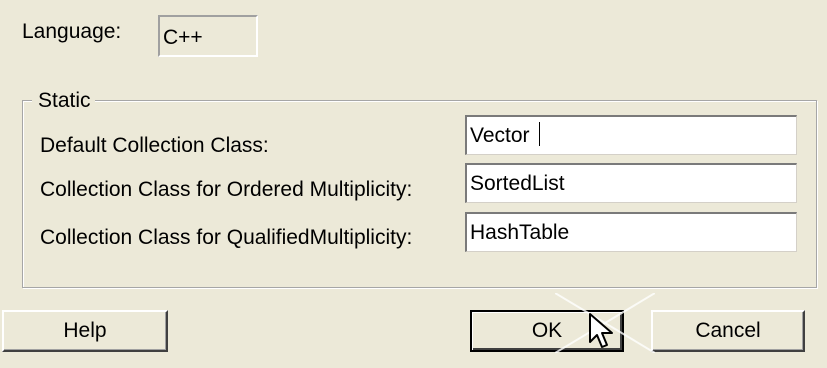 This screenshot has height=368, width=827. Describe the element at coordinates (539, 134) in the screenshot. I see `text-caret` at that location.